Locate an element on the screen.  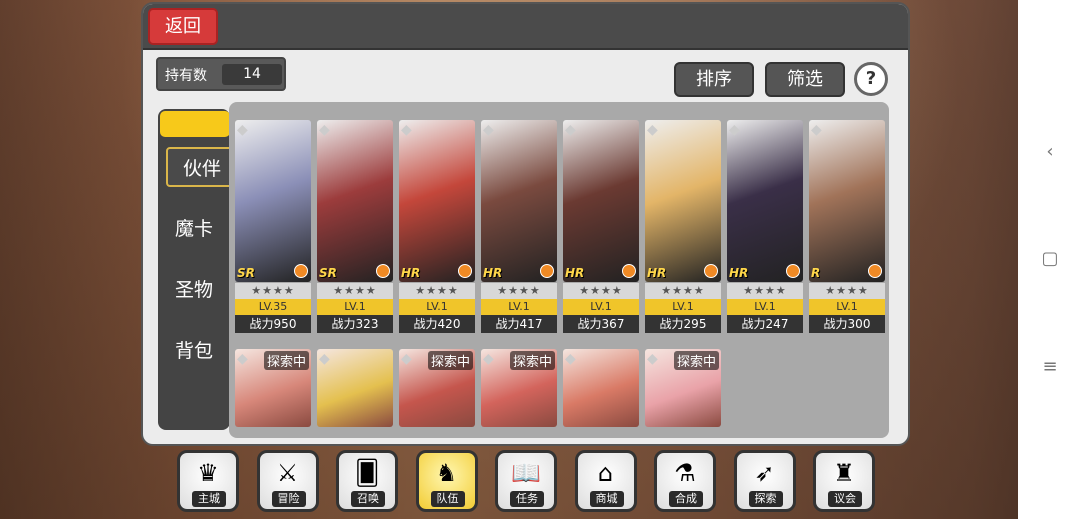
character-card: ◆ R ★★★★ LV.1 战力300 is located at coordinates (847, 227).